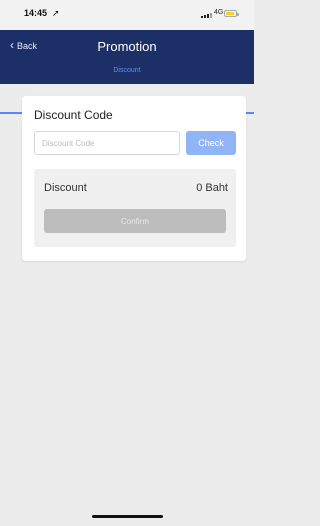 Image resolution: width=320 pixels, height=526 pixels. Describe the element at coordinates (127, 516) in the screenshot. I see `home-indicator` at that location.